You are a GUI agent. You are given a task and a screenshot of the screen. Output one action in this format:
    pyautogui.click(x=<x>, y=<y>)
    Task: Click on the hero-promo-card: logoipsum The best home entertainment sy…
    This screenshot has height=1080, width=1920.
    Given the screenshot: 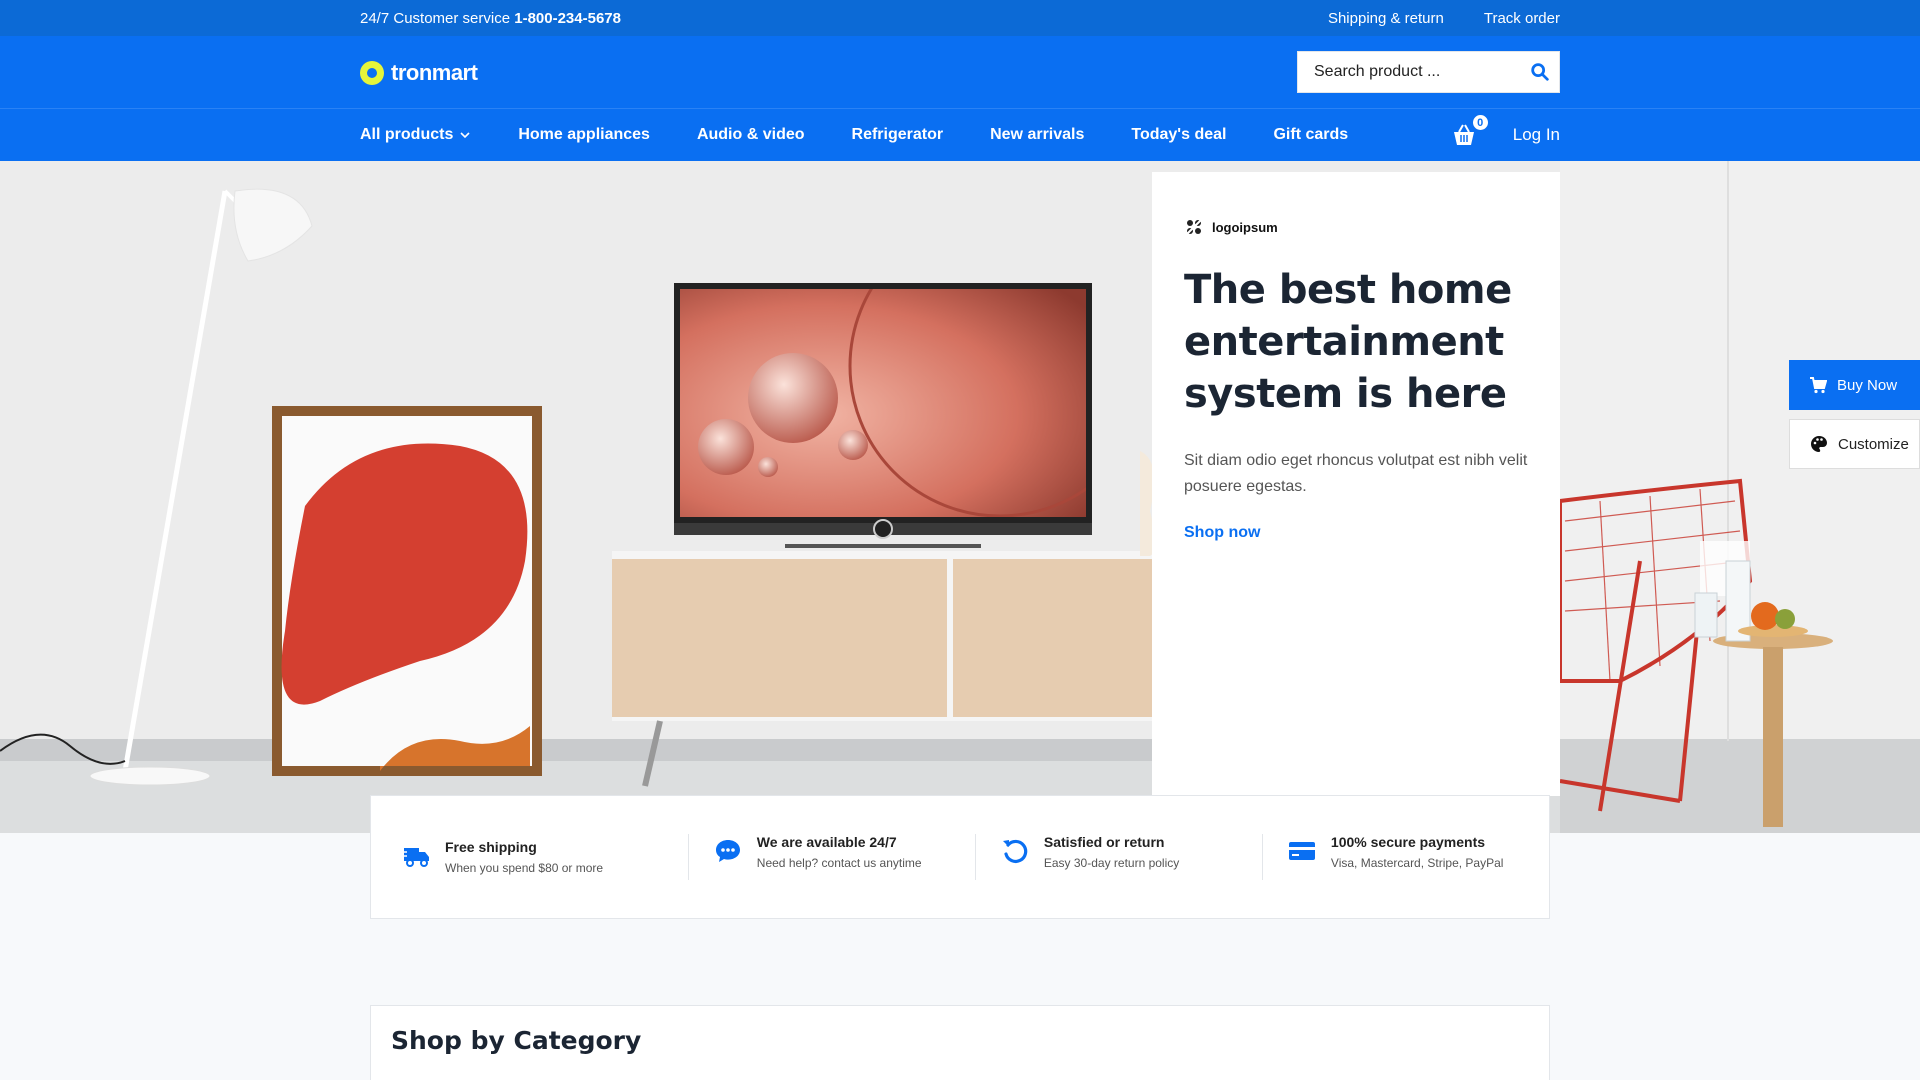 What is the action you would take?
    pyautogui.click(x=1356, y=484)
    